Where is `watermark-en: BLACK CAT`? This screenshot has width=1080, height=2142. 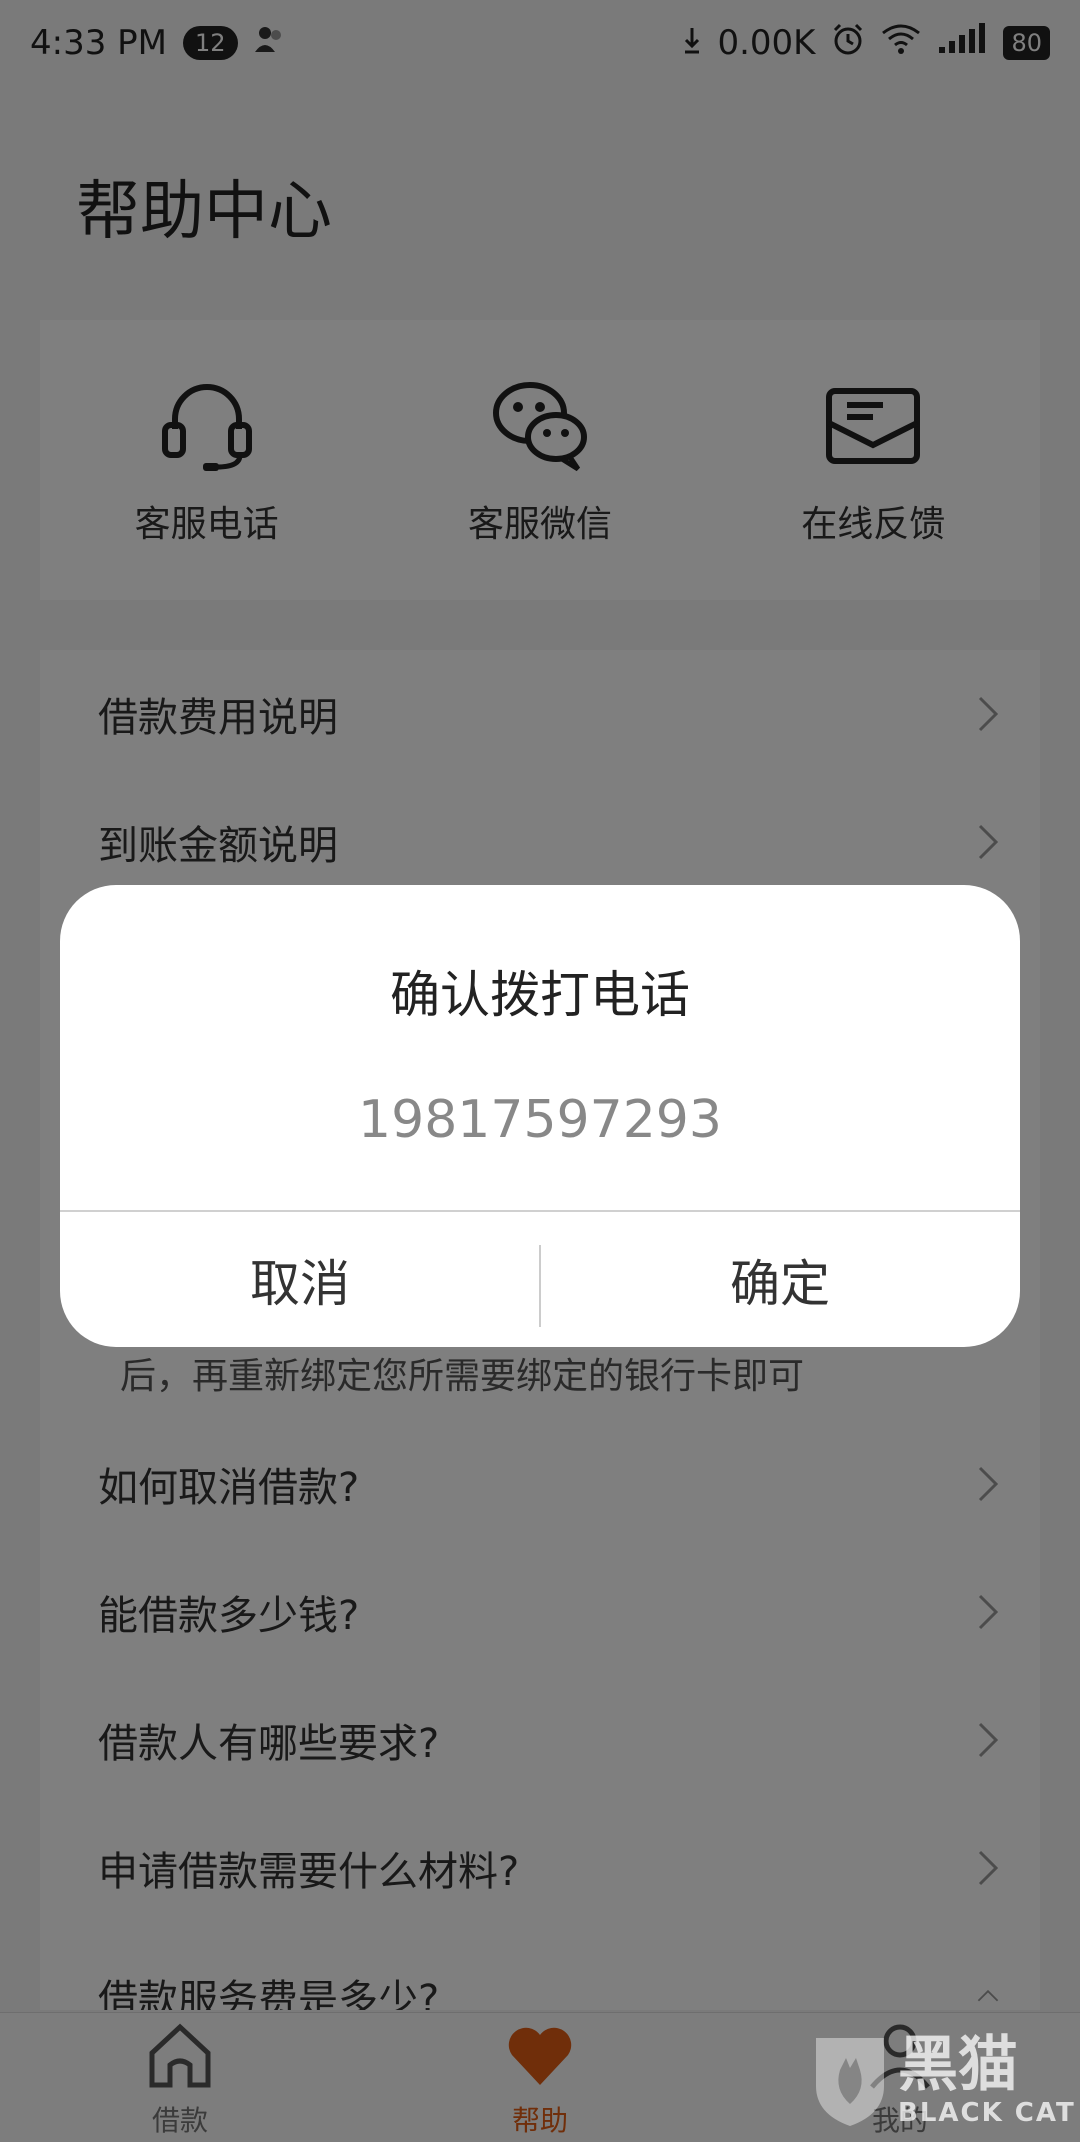
watermark-en: BLACK CAT is located at coordinates (987, 2113).